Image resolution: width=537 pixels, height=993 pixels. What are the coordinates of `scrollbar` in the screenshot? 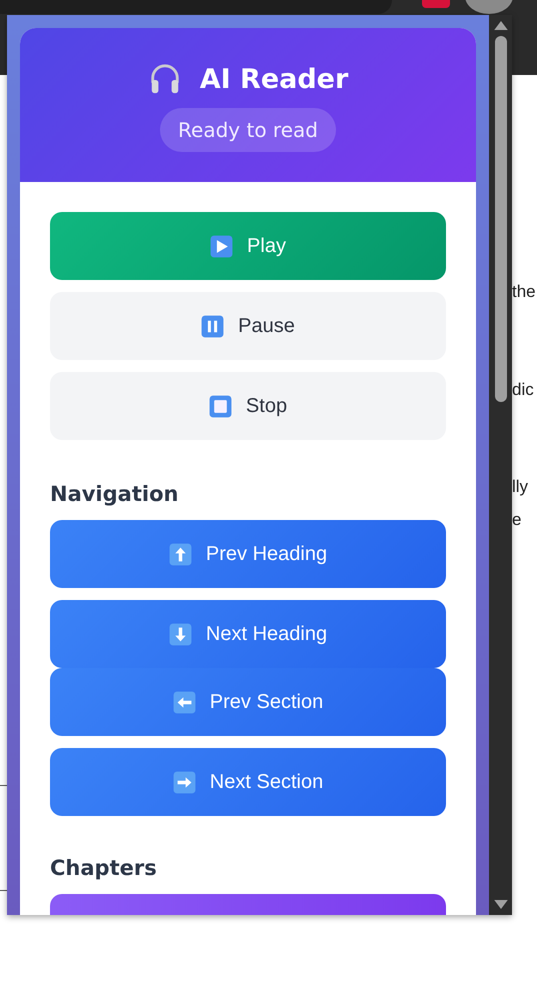 It's located at (500, 465).